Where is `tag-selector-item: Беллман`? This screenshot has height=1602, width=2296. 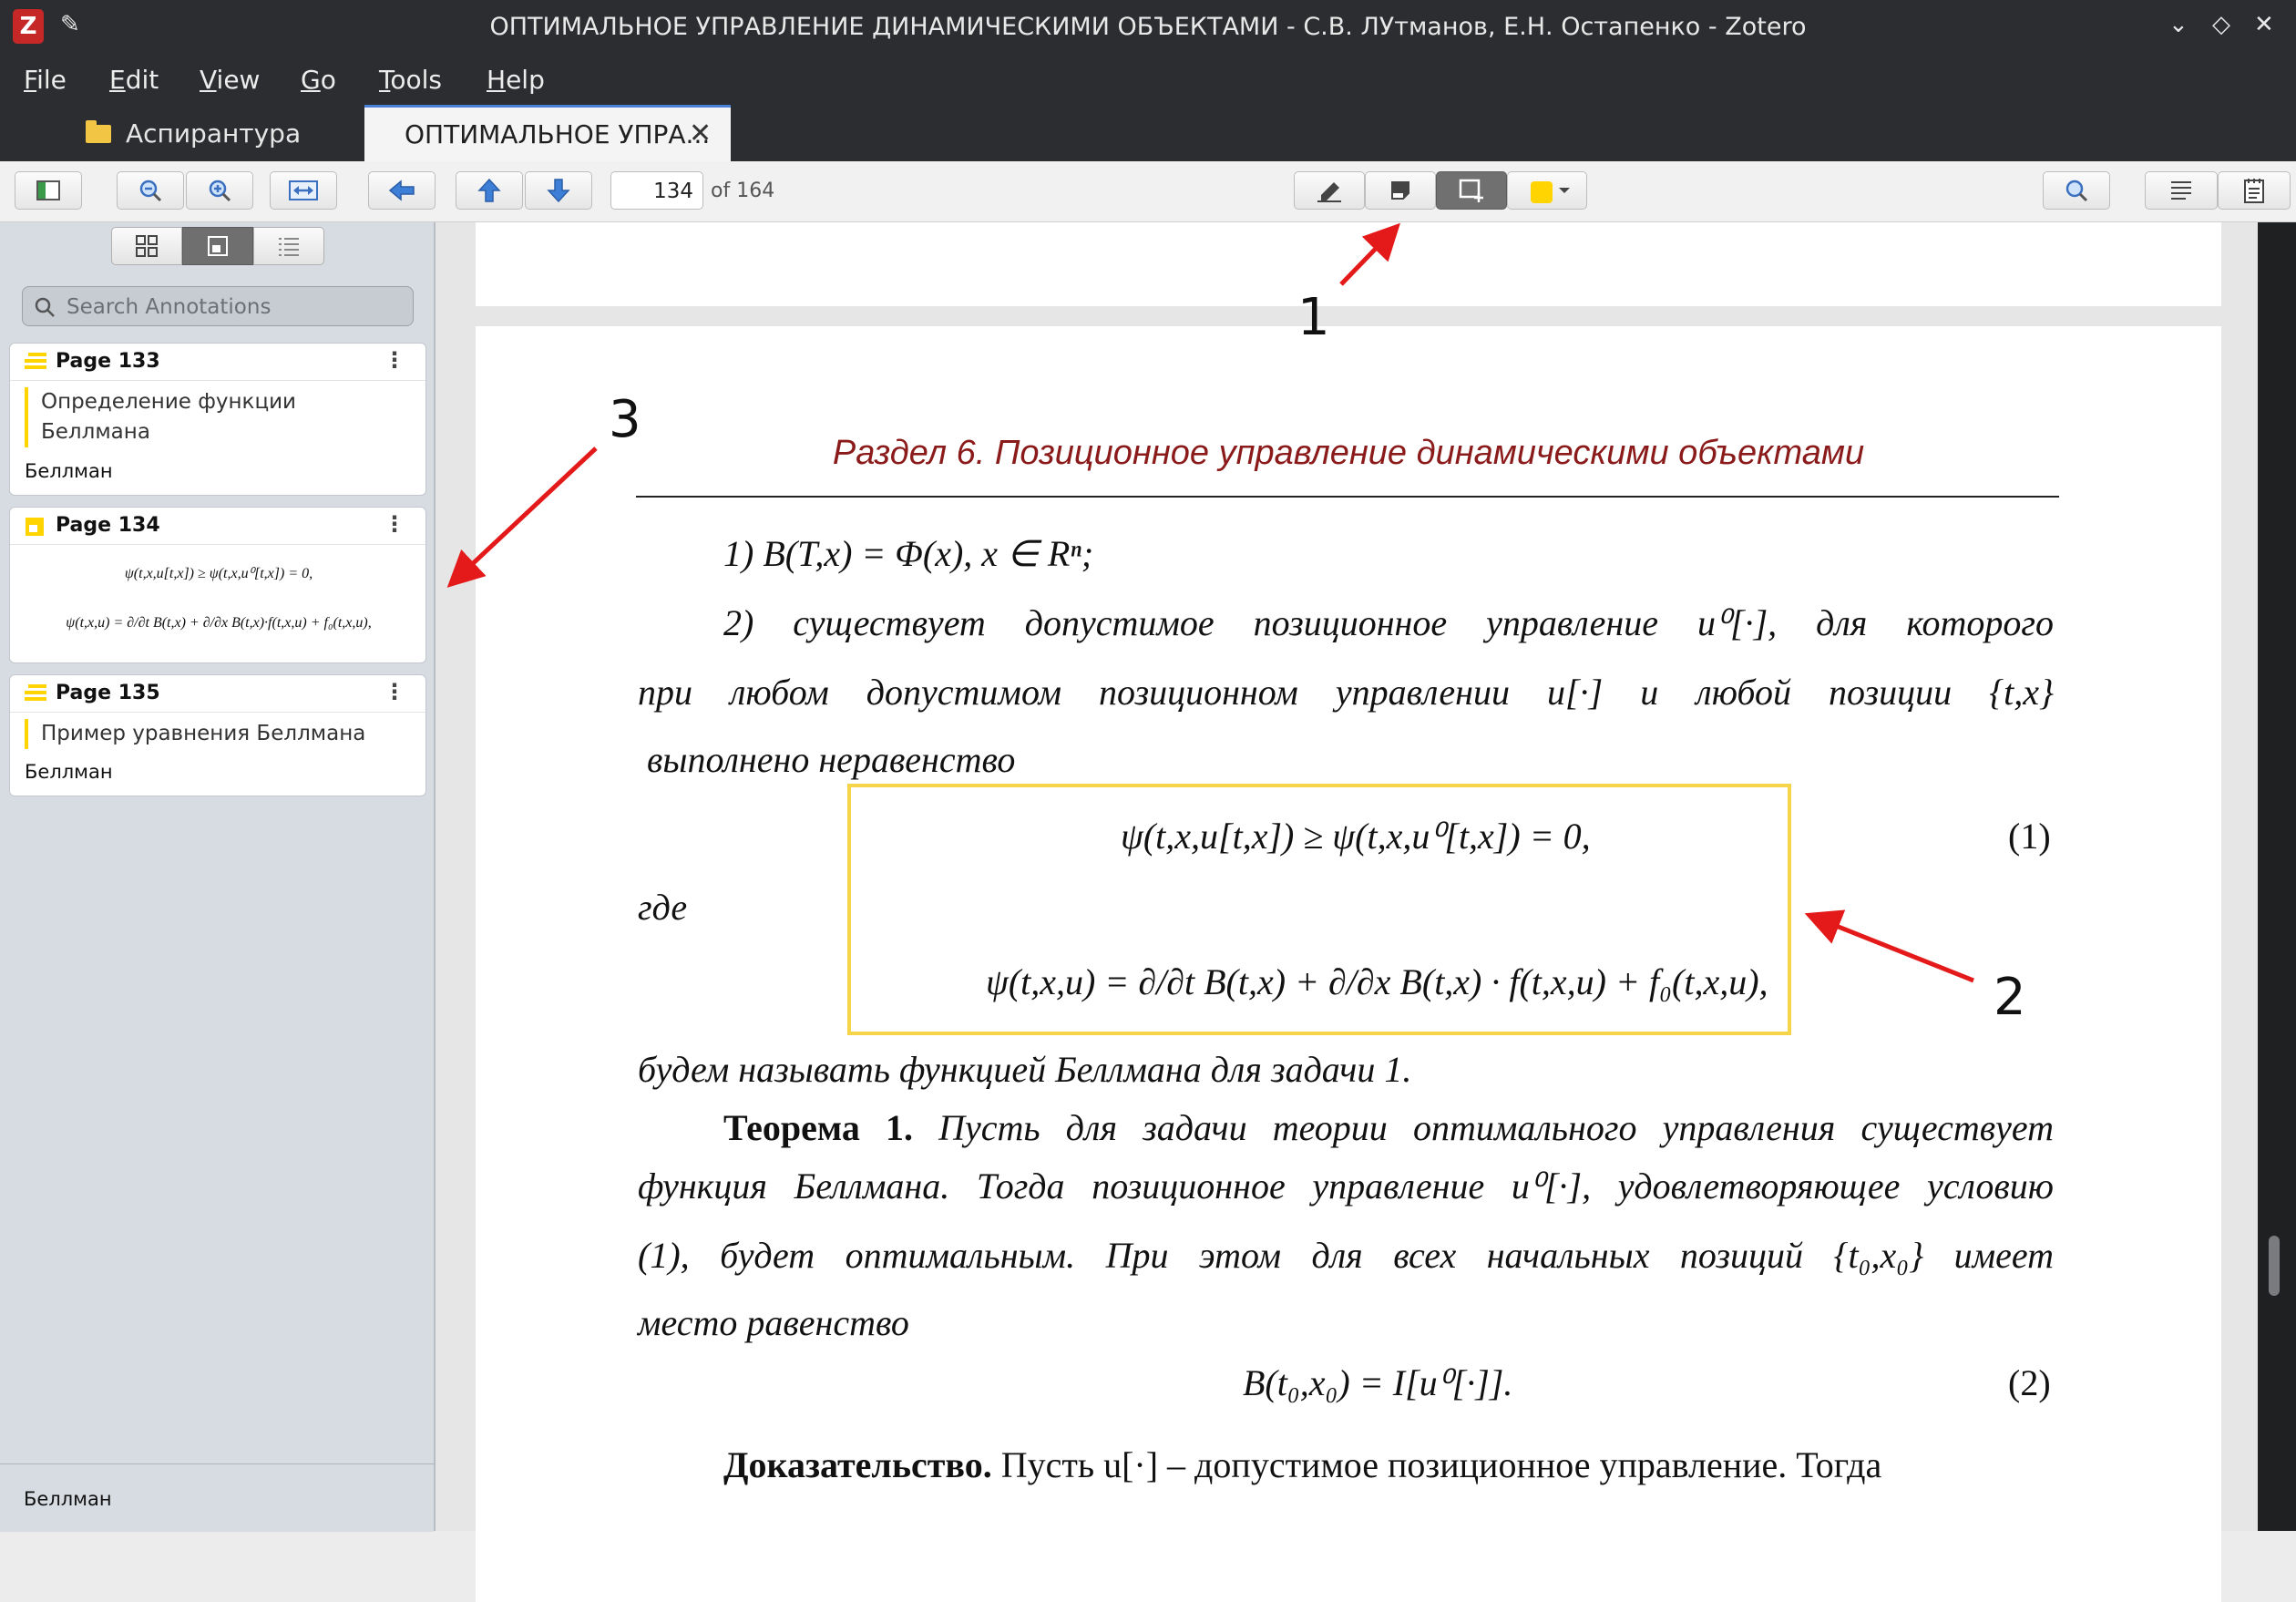 tag-selector-item: Беллман is located at coordinates (68, 1499).